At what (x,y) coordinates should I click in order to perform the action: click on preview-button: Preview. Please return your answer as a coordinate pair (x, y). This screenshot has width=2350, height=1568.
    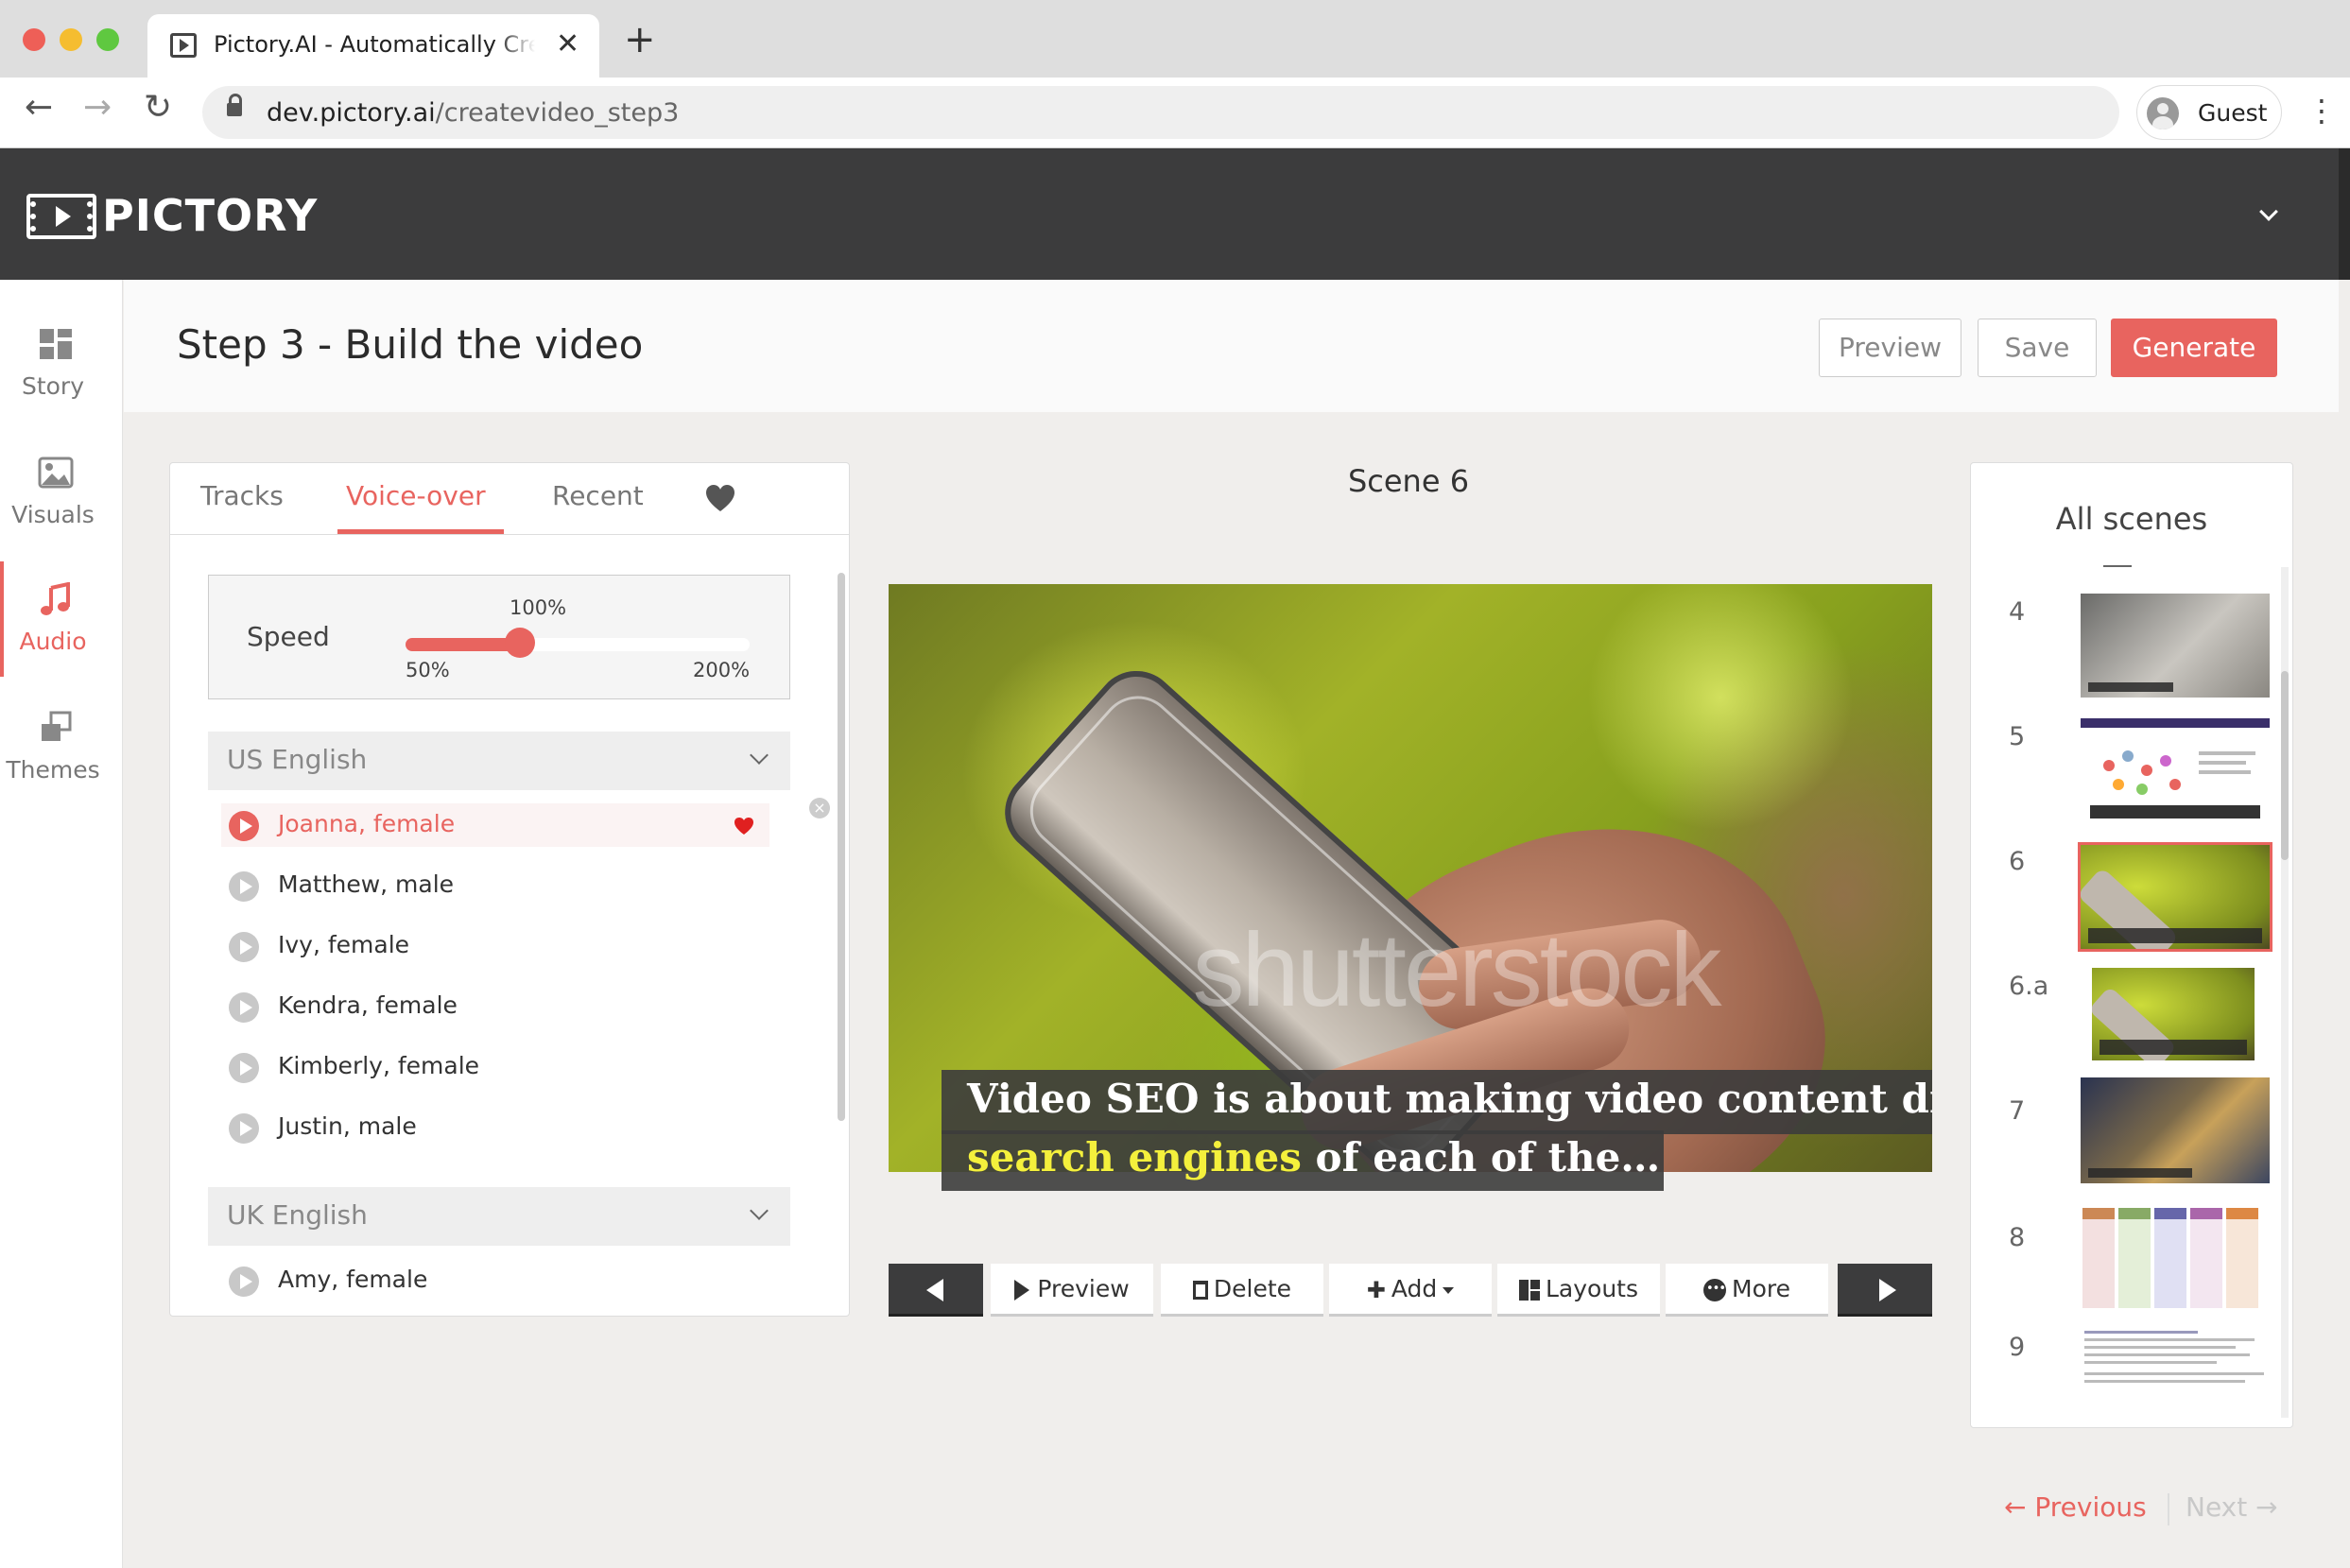
    Looking at the image, I should click on (1890, 348).